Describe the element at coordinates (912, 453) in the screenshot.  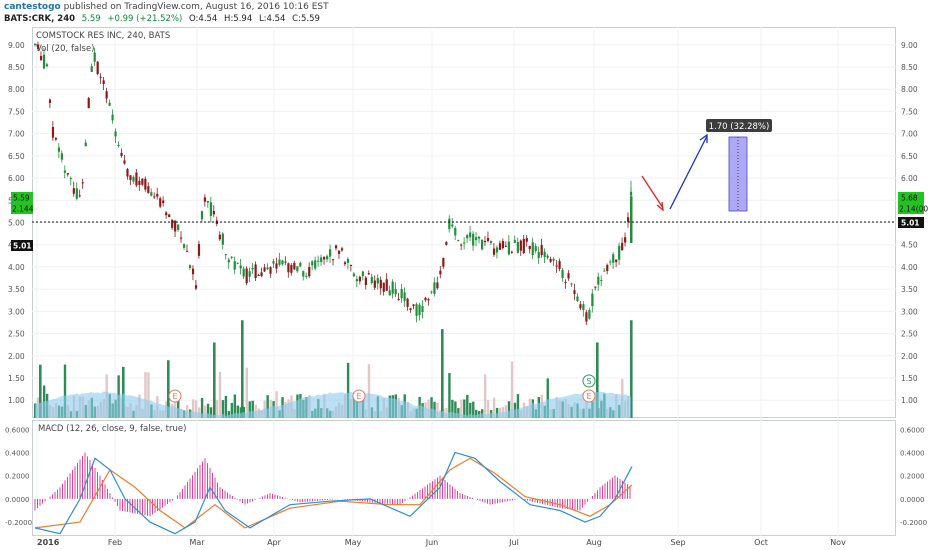
I see `macd-tick-right: 0.4000` at that location.